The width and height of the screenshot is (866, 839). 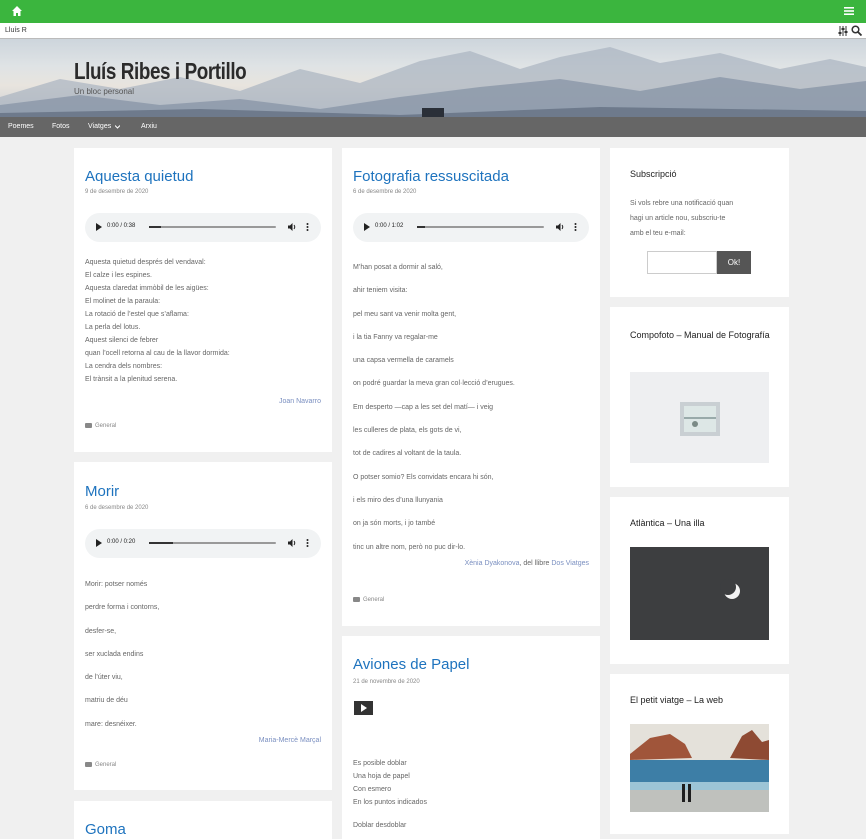 I want to click on poem-line: desfer-se,, so click(x=101, y=631).